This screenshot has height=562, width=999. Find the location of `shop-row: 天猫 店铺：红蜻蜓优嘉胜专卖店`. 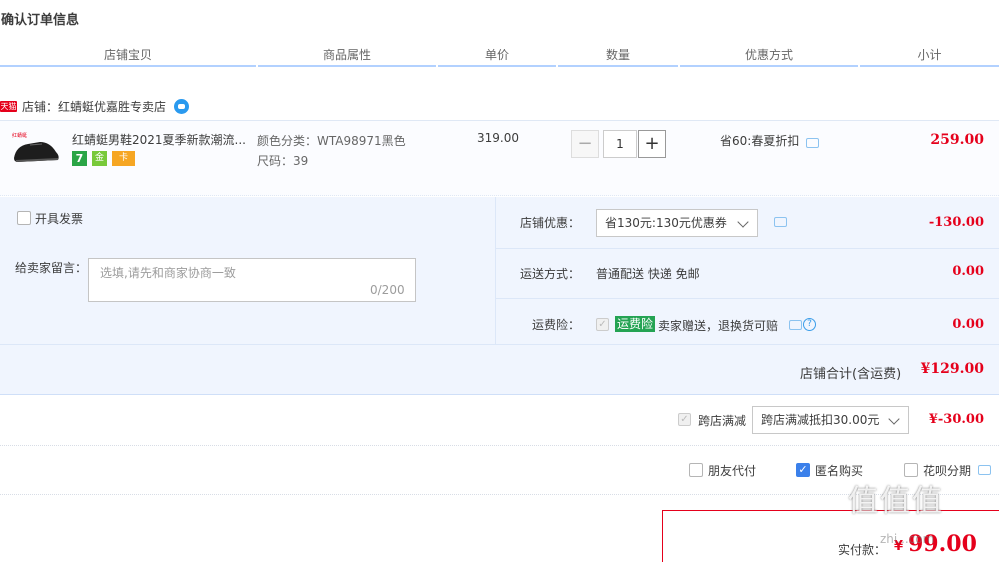

shop-row: 天猫 店铺：红蜻蜓优嘉胜专卖店 is located at coordinates (95, 106).